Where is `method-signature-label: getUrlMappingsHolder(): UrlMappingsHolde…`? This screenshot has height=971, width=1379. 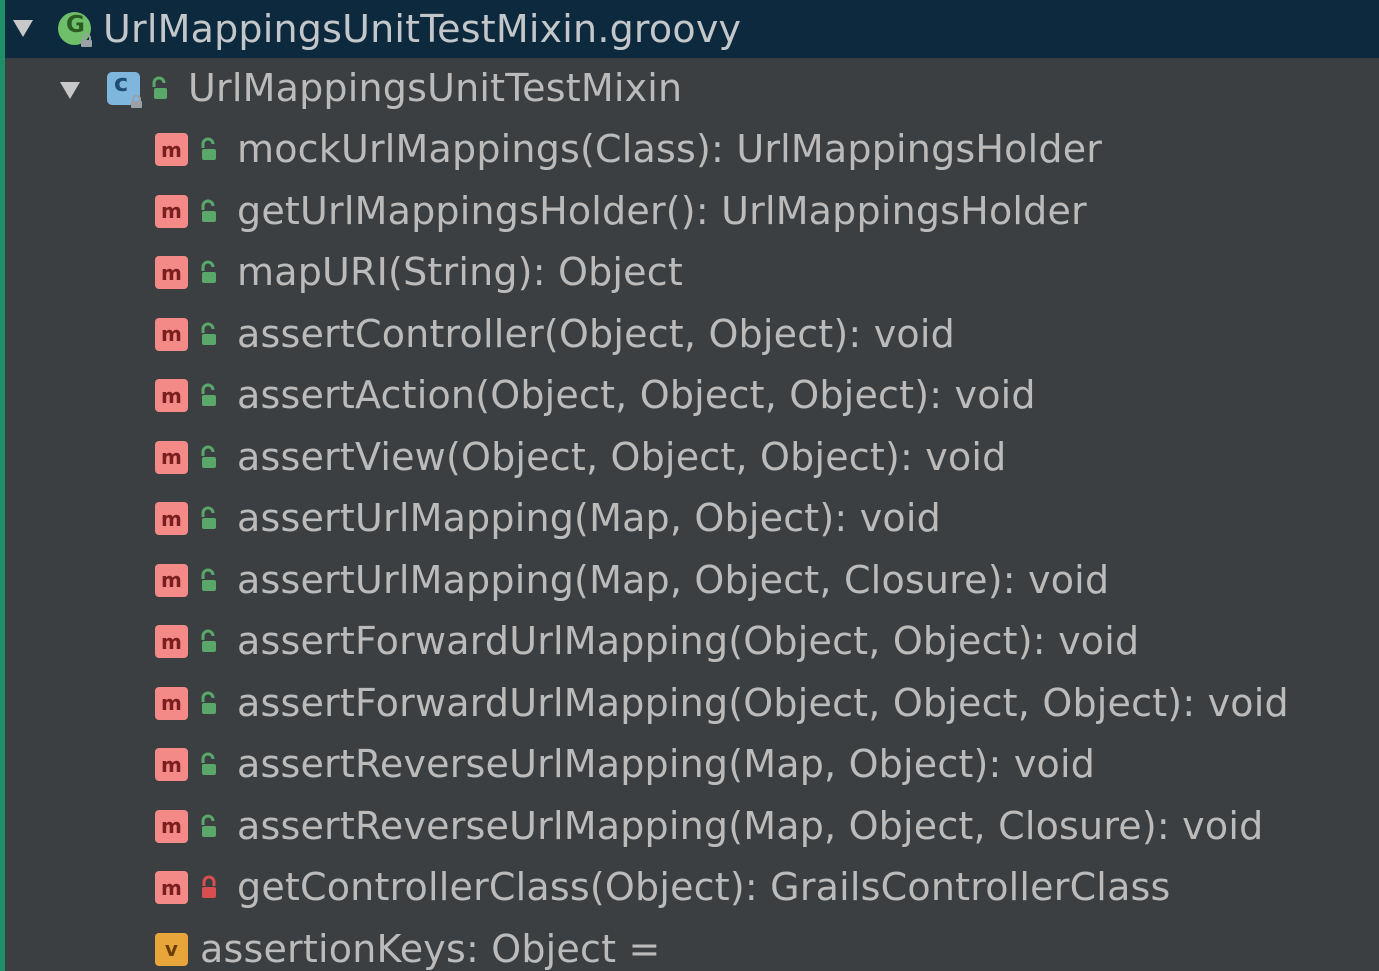 method-signature-label: getUrlMappingsHolder(): UrlMappingsHolde… is located at coordinates (662, 210).